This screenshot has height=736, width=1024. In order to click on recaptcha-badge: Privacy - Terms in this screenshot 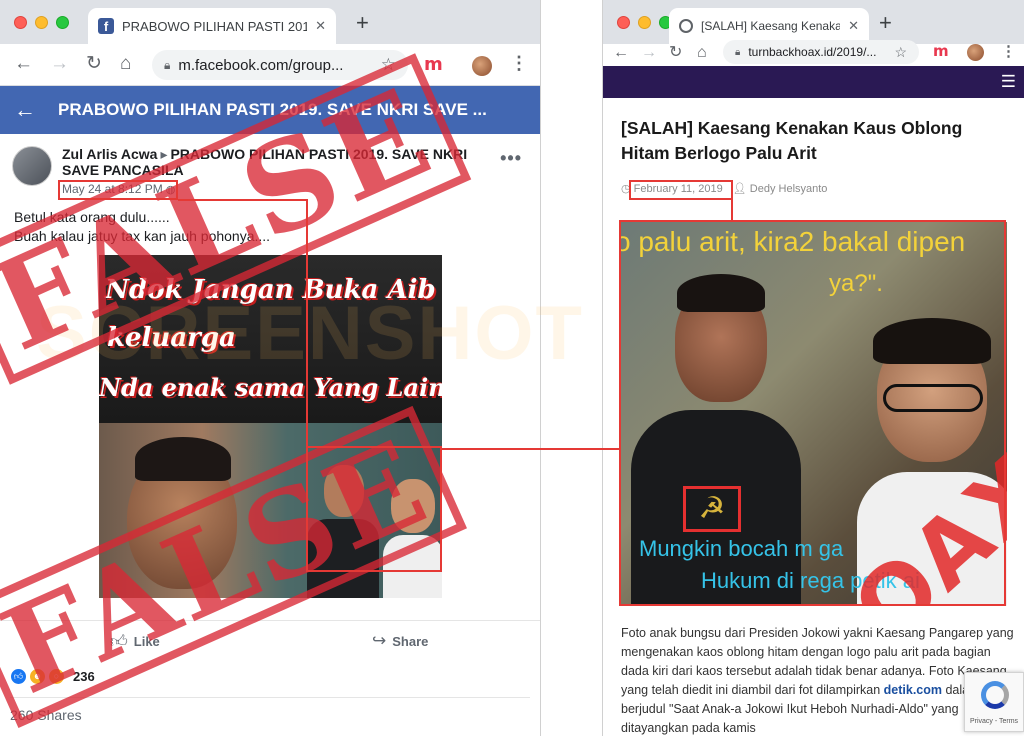, I will do `click(994, 702)`.